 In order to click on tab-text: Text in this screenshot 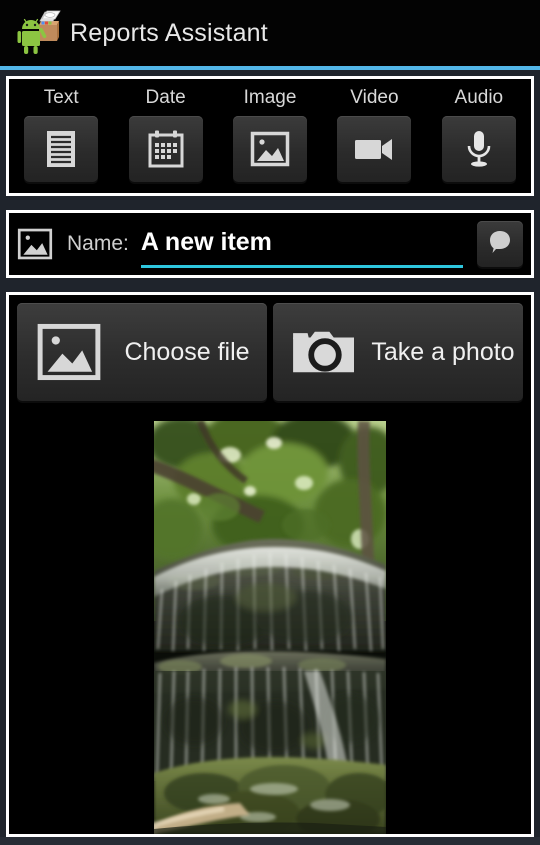, I will do `click(61, 136)`.